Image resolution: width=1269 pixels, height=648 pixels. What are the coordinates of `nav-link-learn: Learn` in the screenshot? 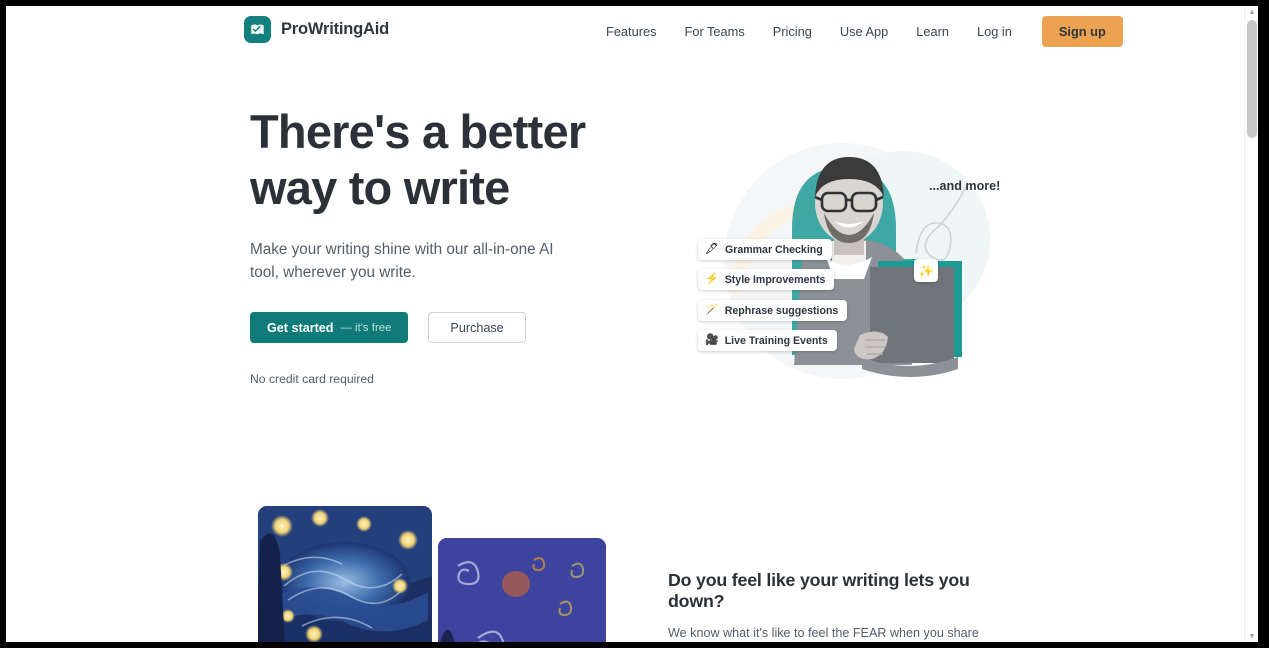 It's located at (932, 31).